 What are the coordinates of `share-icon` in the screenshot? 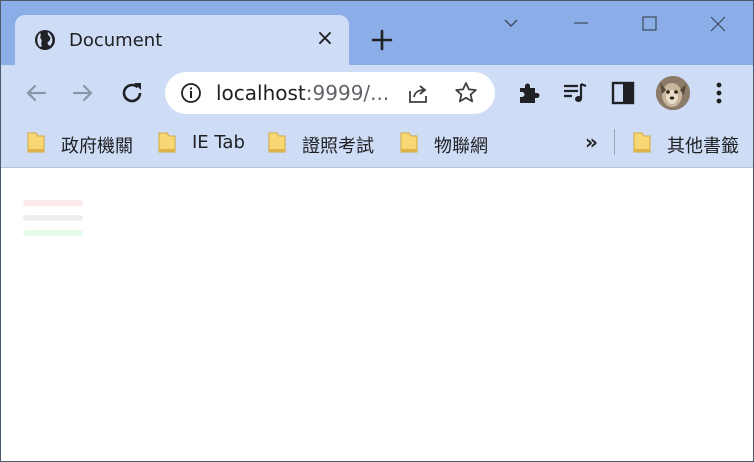 It's located at (418, 94).